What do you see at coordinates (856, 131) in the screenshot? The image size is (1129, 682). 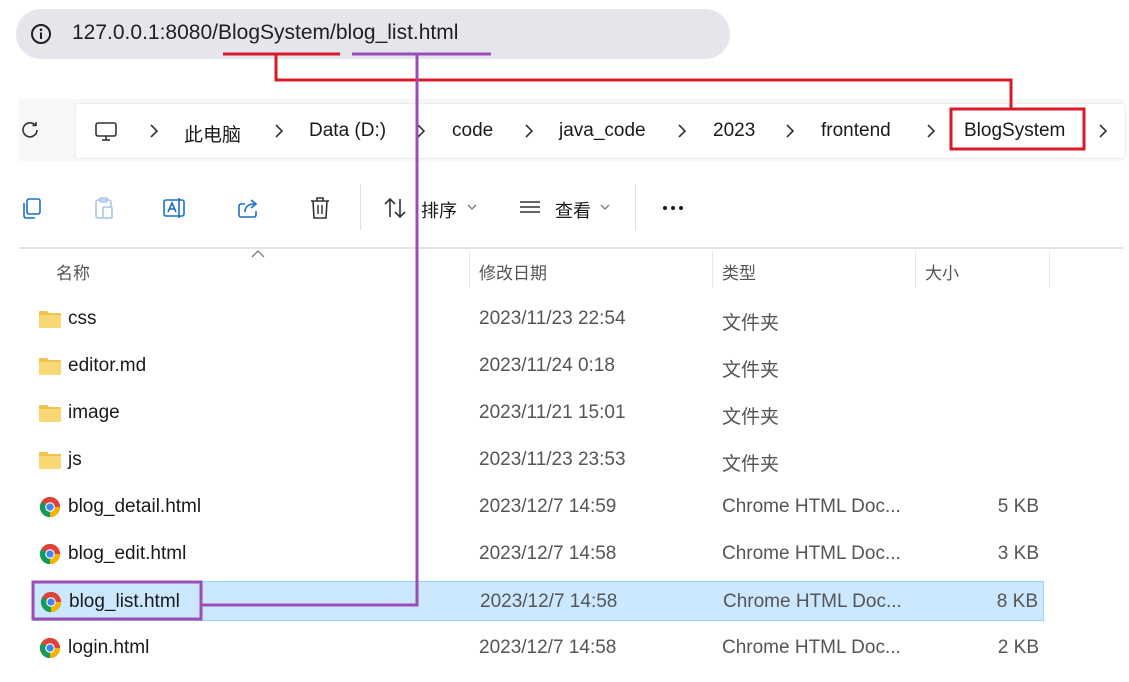 I see `breadcrumb-item-frontend: frontend` at bounding box center [856, 131].